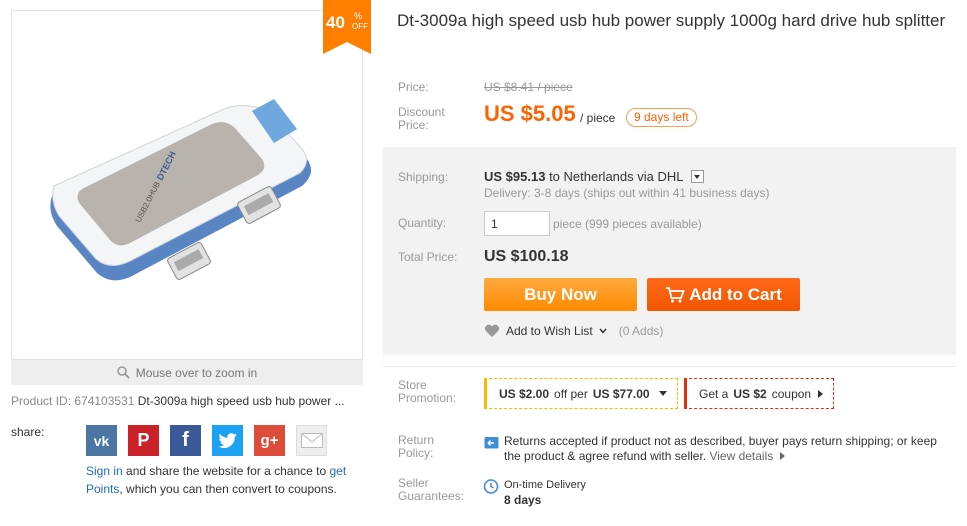 This screenshot has width=967, height=526. I want to click on twitter-icon, so click(227, 440).